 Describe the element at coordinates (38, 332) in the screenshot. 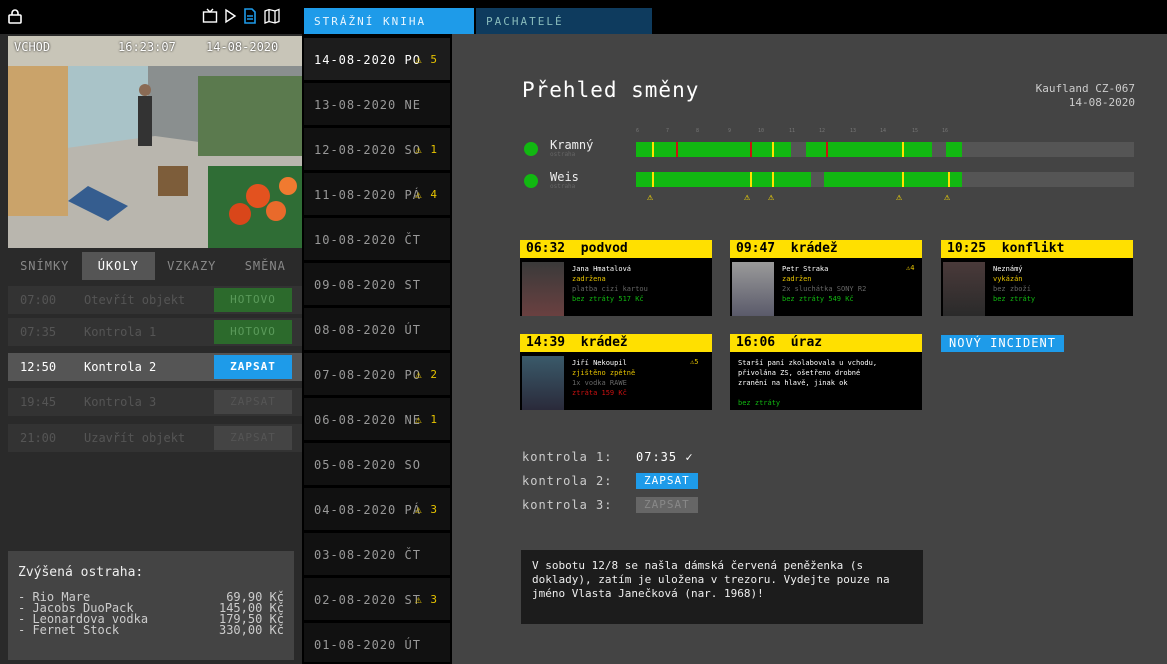

I see `task-time: 07:35` at that location.